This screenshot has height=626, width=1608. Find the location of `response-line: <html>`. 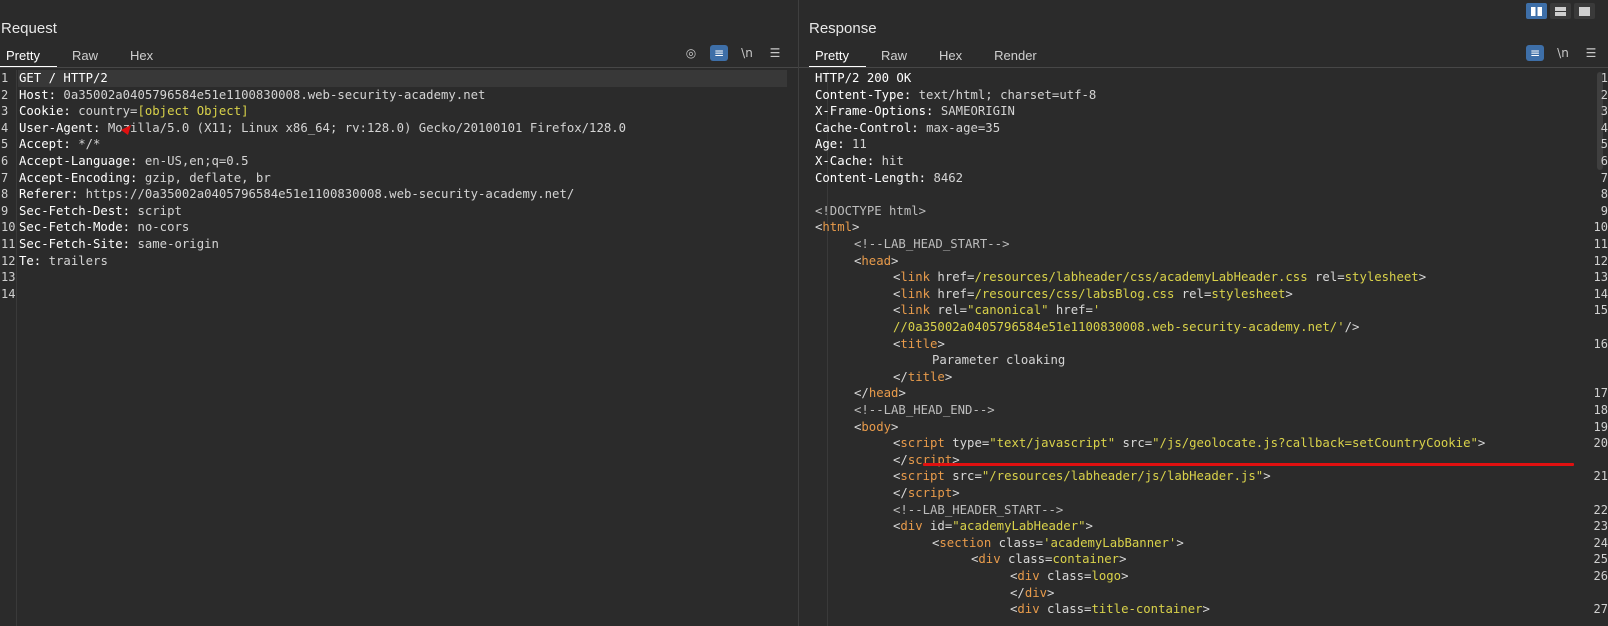

response-line: <html> is located at coordinates (837, 227).